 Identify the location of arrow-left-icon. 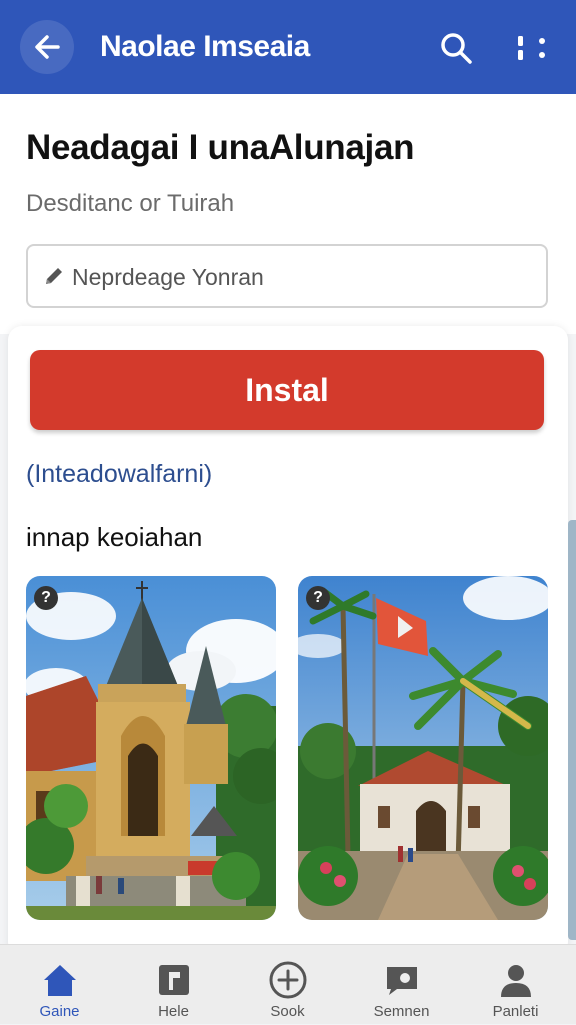
(47, 47).